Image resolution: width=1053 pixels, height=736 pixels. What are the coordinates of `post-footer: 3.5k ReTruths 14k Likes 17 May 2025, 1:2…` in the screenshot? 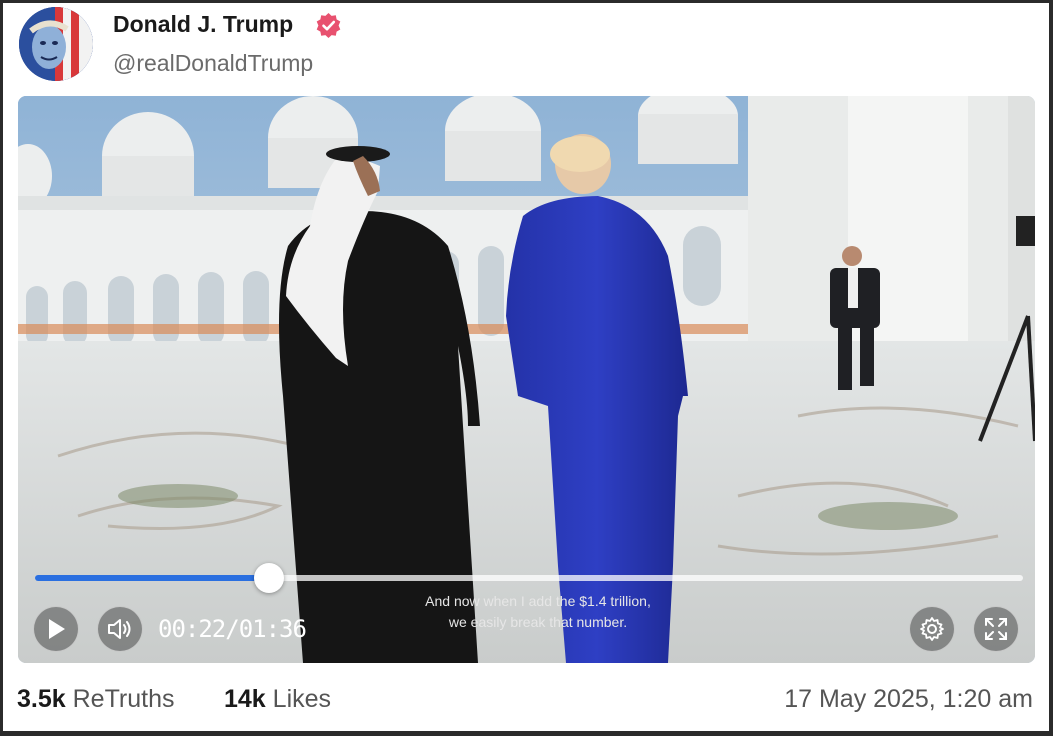 It's located at (526, 700).